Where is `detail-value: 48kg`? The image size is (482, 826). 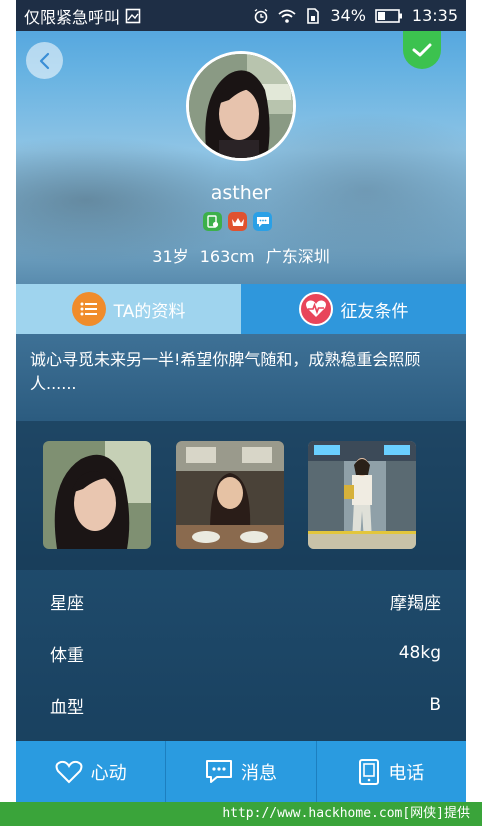
detail-value: 48kg is located at coordinates (419, 653).